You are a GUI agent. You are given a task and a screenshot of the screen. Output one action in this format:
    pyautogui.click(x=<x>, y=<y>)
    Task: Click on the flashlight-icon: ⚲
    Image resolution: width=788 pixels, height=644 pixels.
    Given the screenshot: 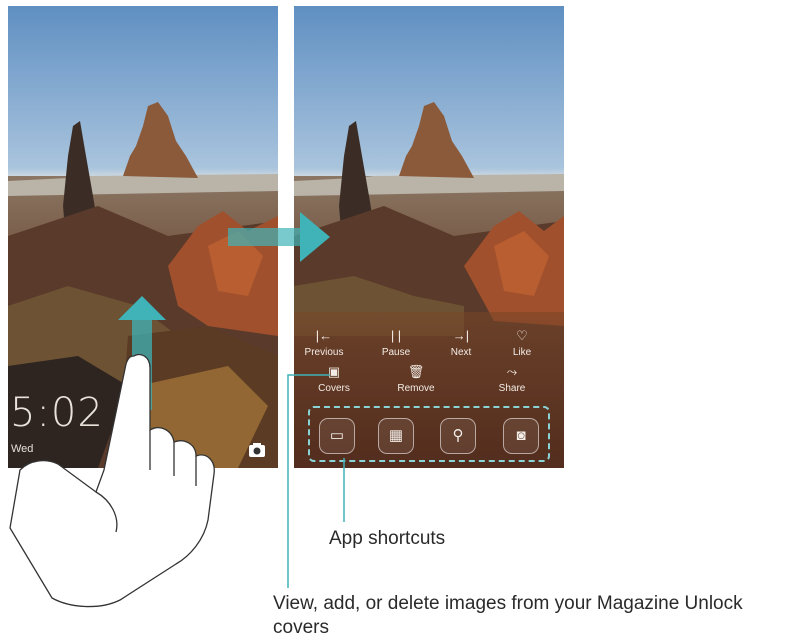 What is the action you would take?
    pyautogui.click(x=458, y=435)
    